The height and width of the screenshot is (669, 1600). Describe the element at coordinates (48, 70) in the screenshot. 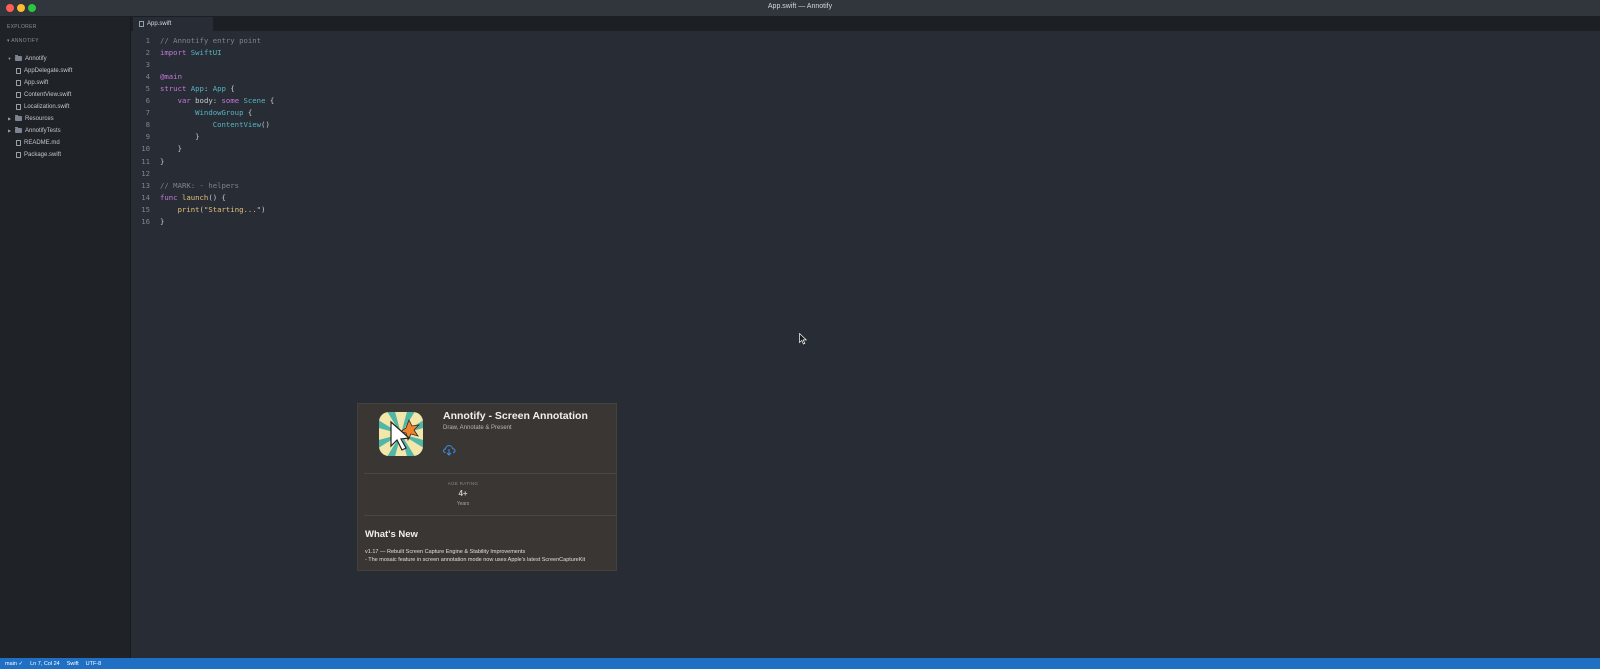

I see `tree-item-label: AppDelegate.swift` at that location.